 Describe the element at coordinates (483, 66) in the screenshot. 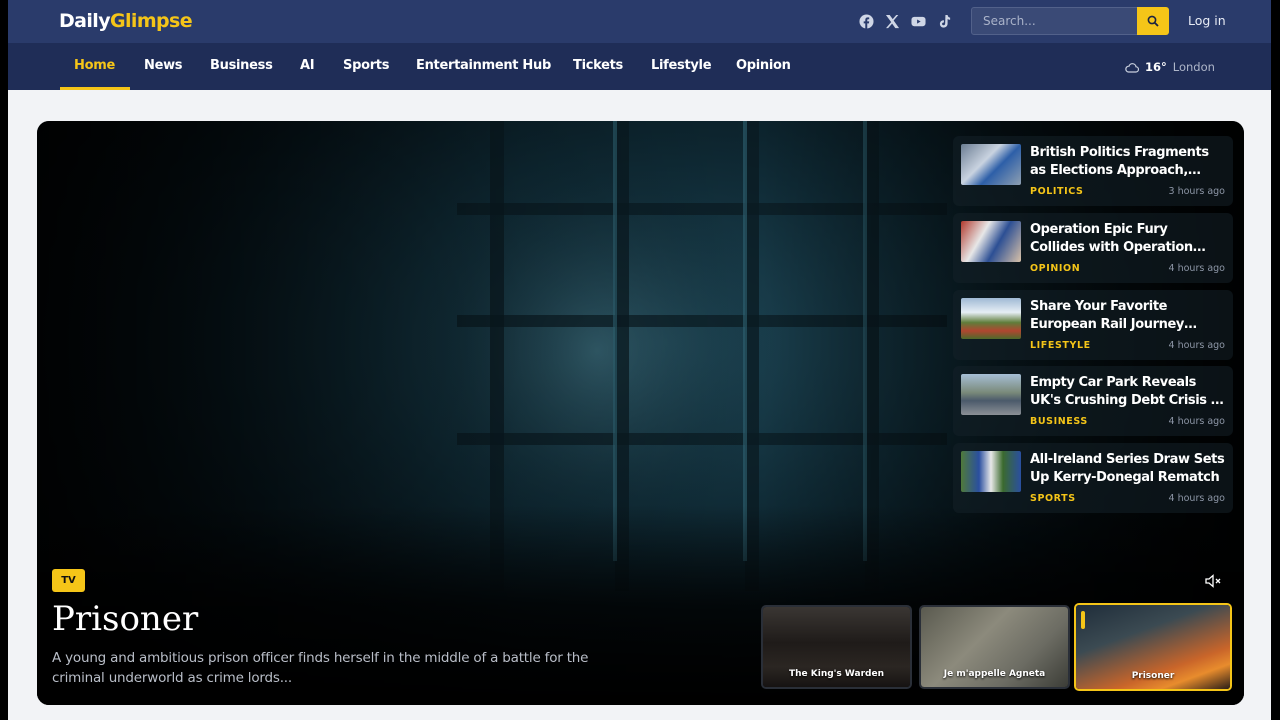

I see `nav-entertainment-hub: Entertainment Hub` at that location.